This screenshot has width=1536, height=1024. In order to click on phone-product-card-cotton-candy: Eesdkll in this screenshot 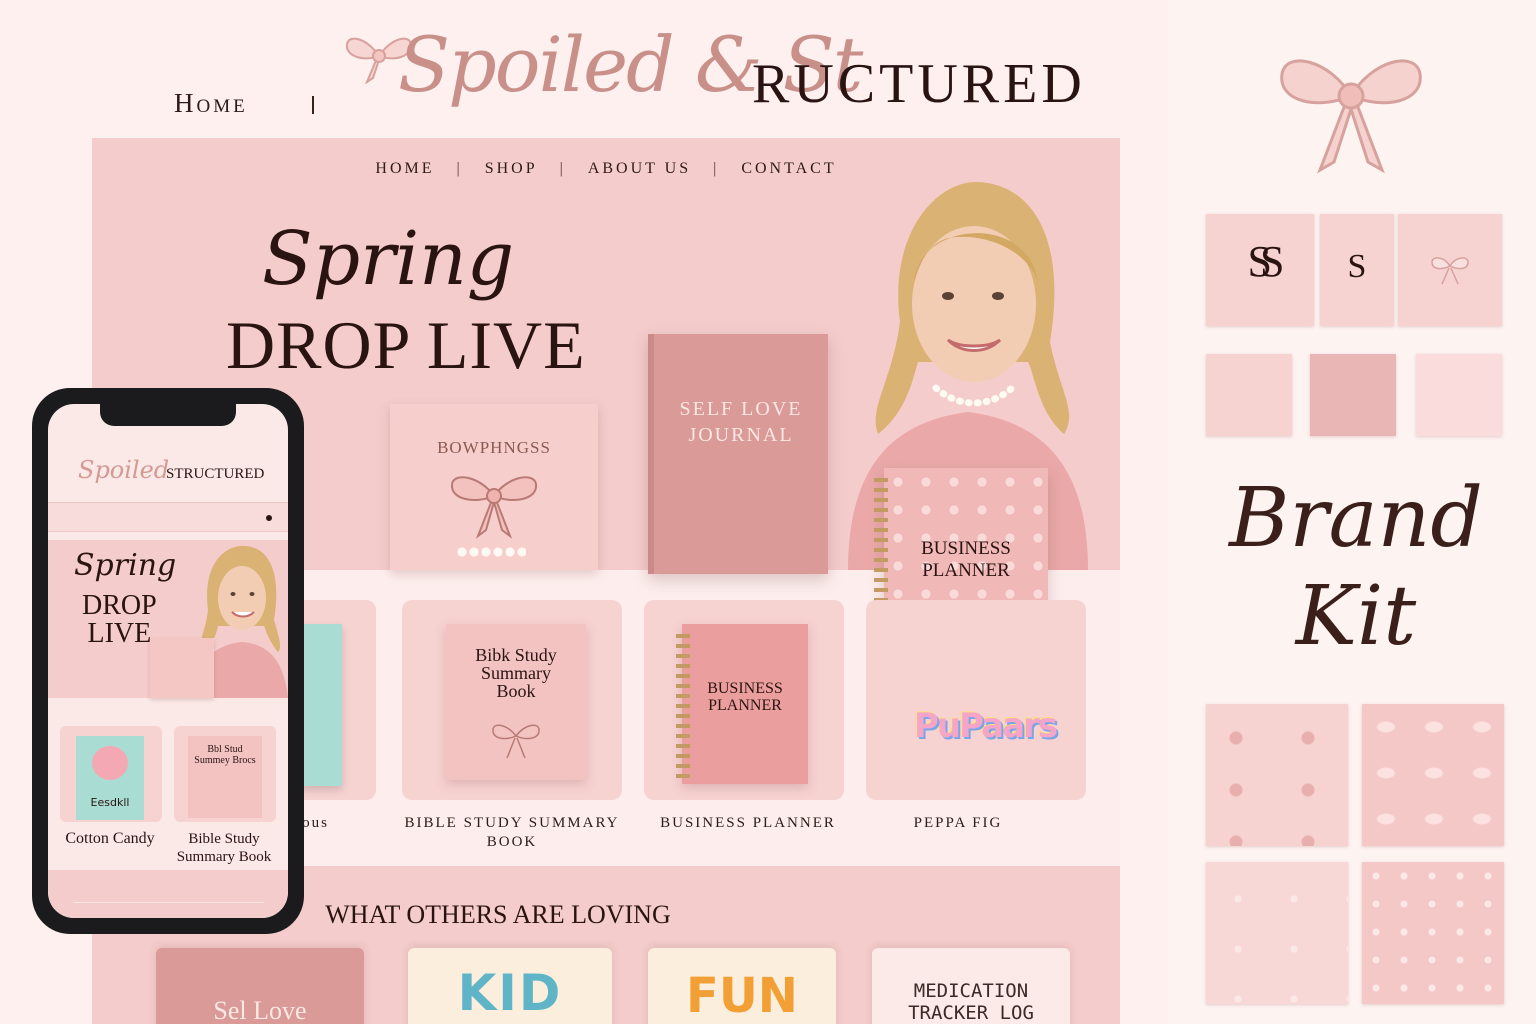, I will do `click(111, 774)`.